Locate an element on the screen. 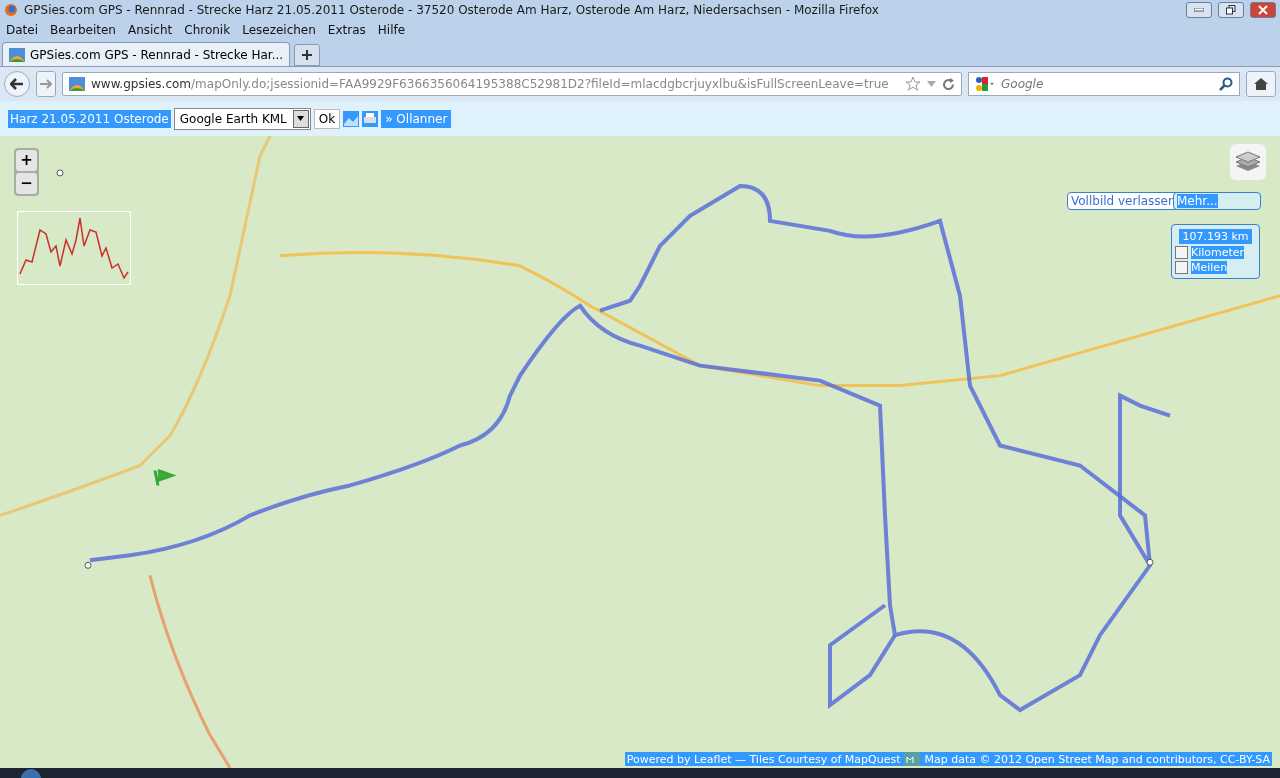  search-engine-icon is located at coordinates (985, 84).